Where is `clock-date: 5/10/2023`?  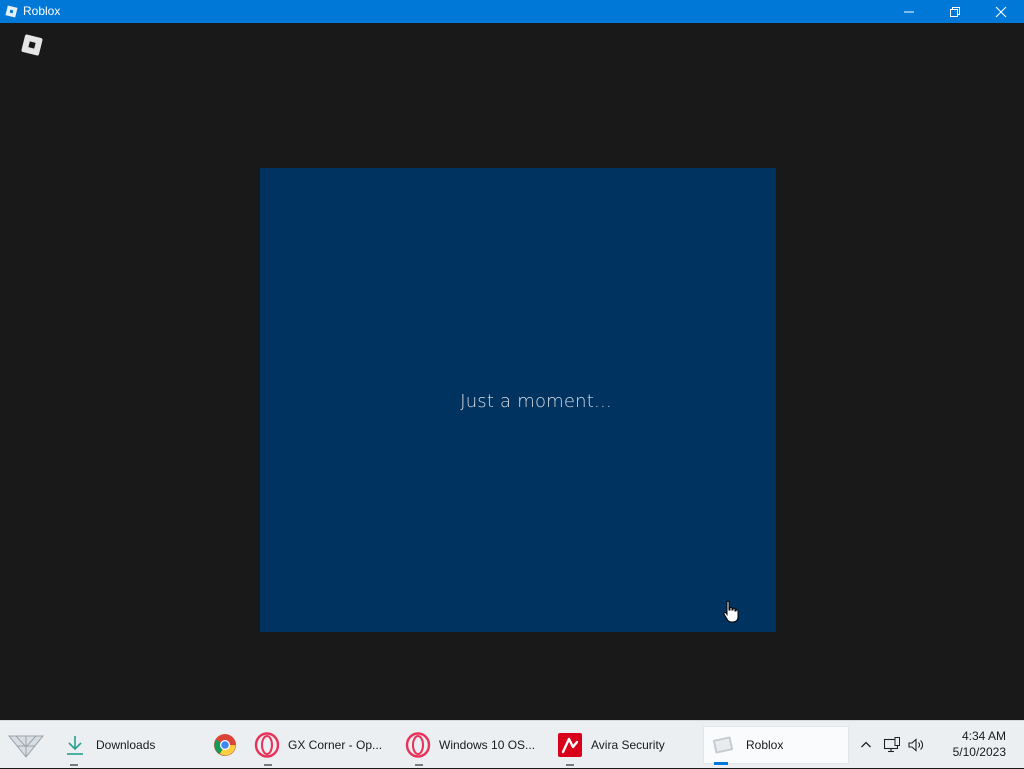 clock-date: 5/10/2023 is located at coordinates (979, 752).